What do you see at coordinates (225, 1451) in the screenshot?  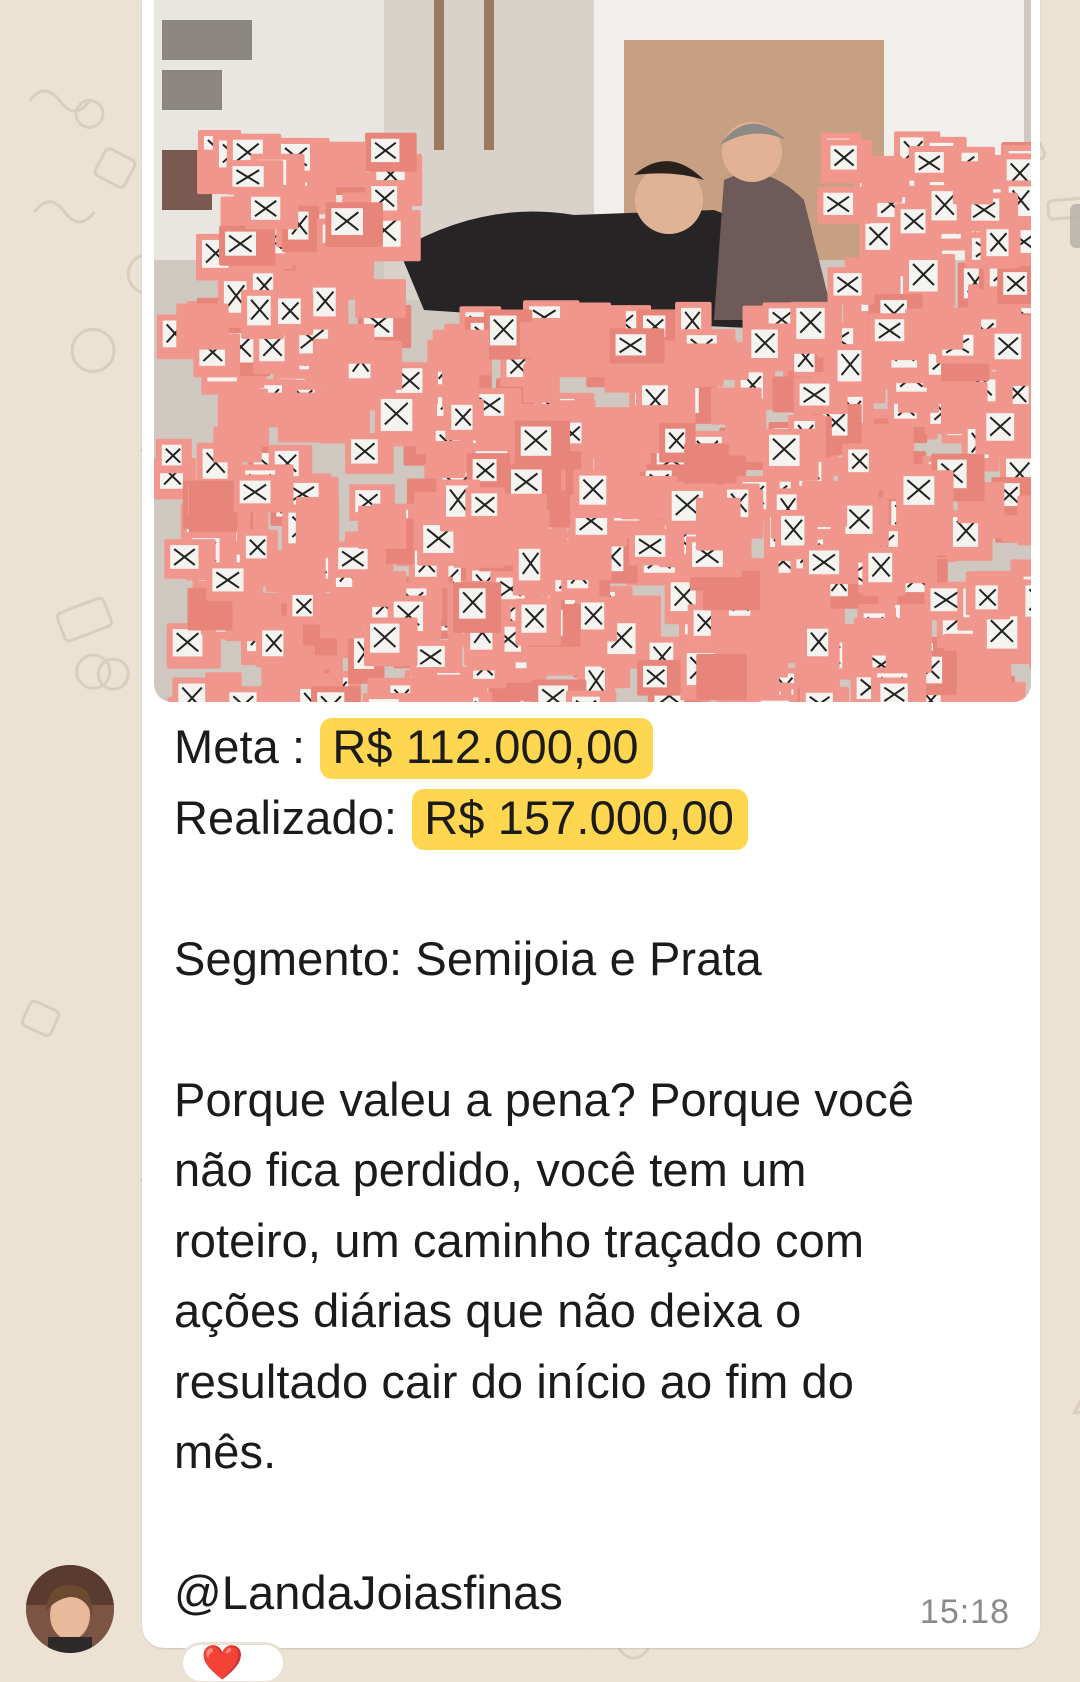 I see `paragraph-line: mês.` at bounding box center [225, 1451].